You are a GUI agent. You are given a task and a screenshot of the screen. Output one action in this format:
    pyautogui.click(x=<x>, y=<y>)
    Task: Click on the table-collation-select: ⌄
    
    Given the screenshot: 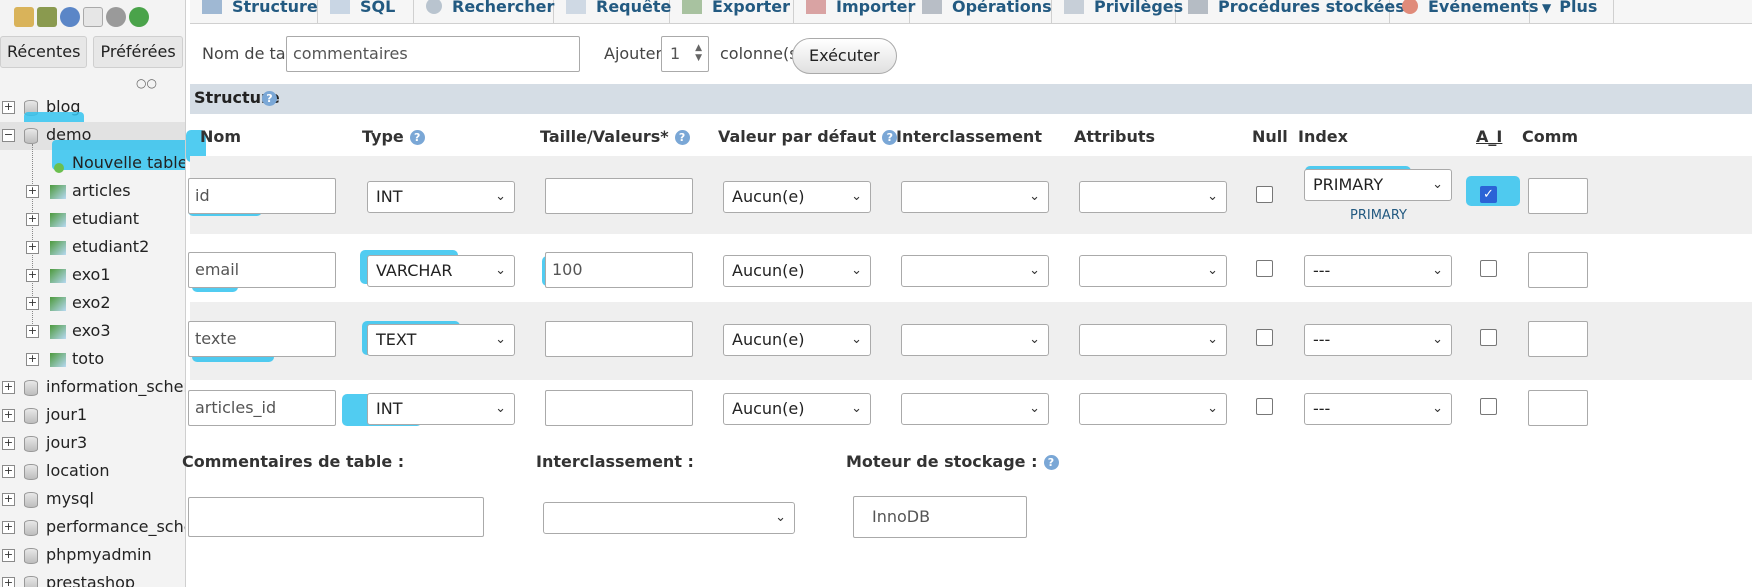 What is the action you would take?
    pyautogui.click(x=669, y=518)
    